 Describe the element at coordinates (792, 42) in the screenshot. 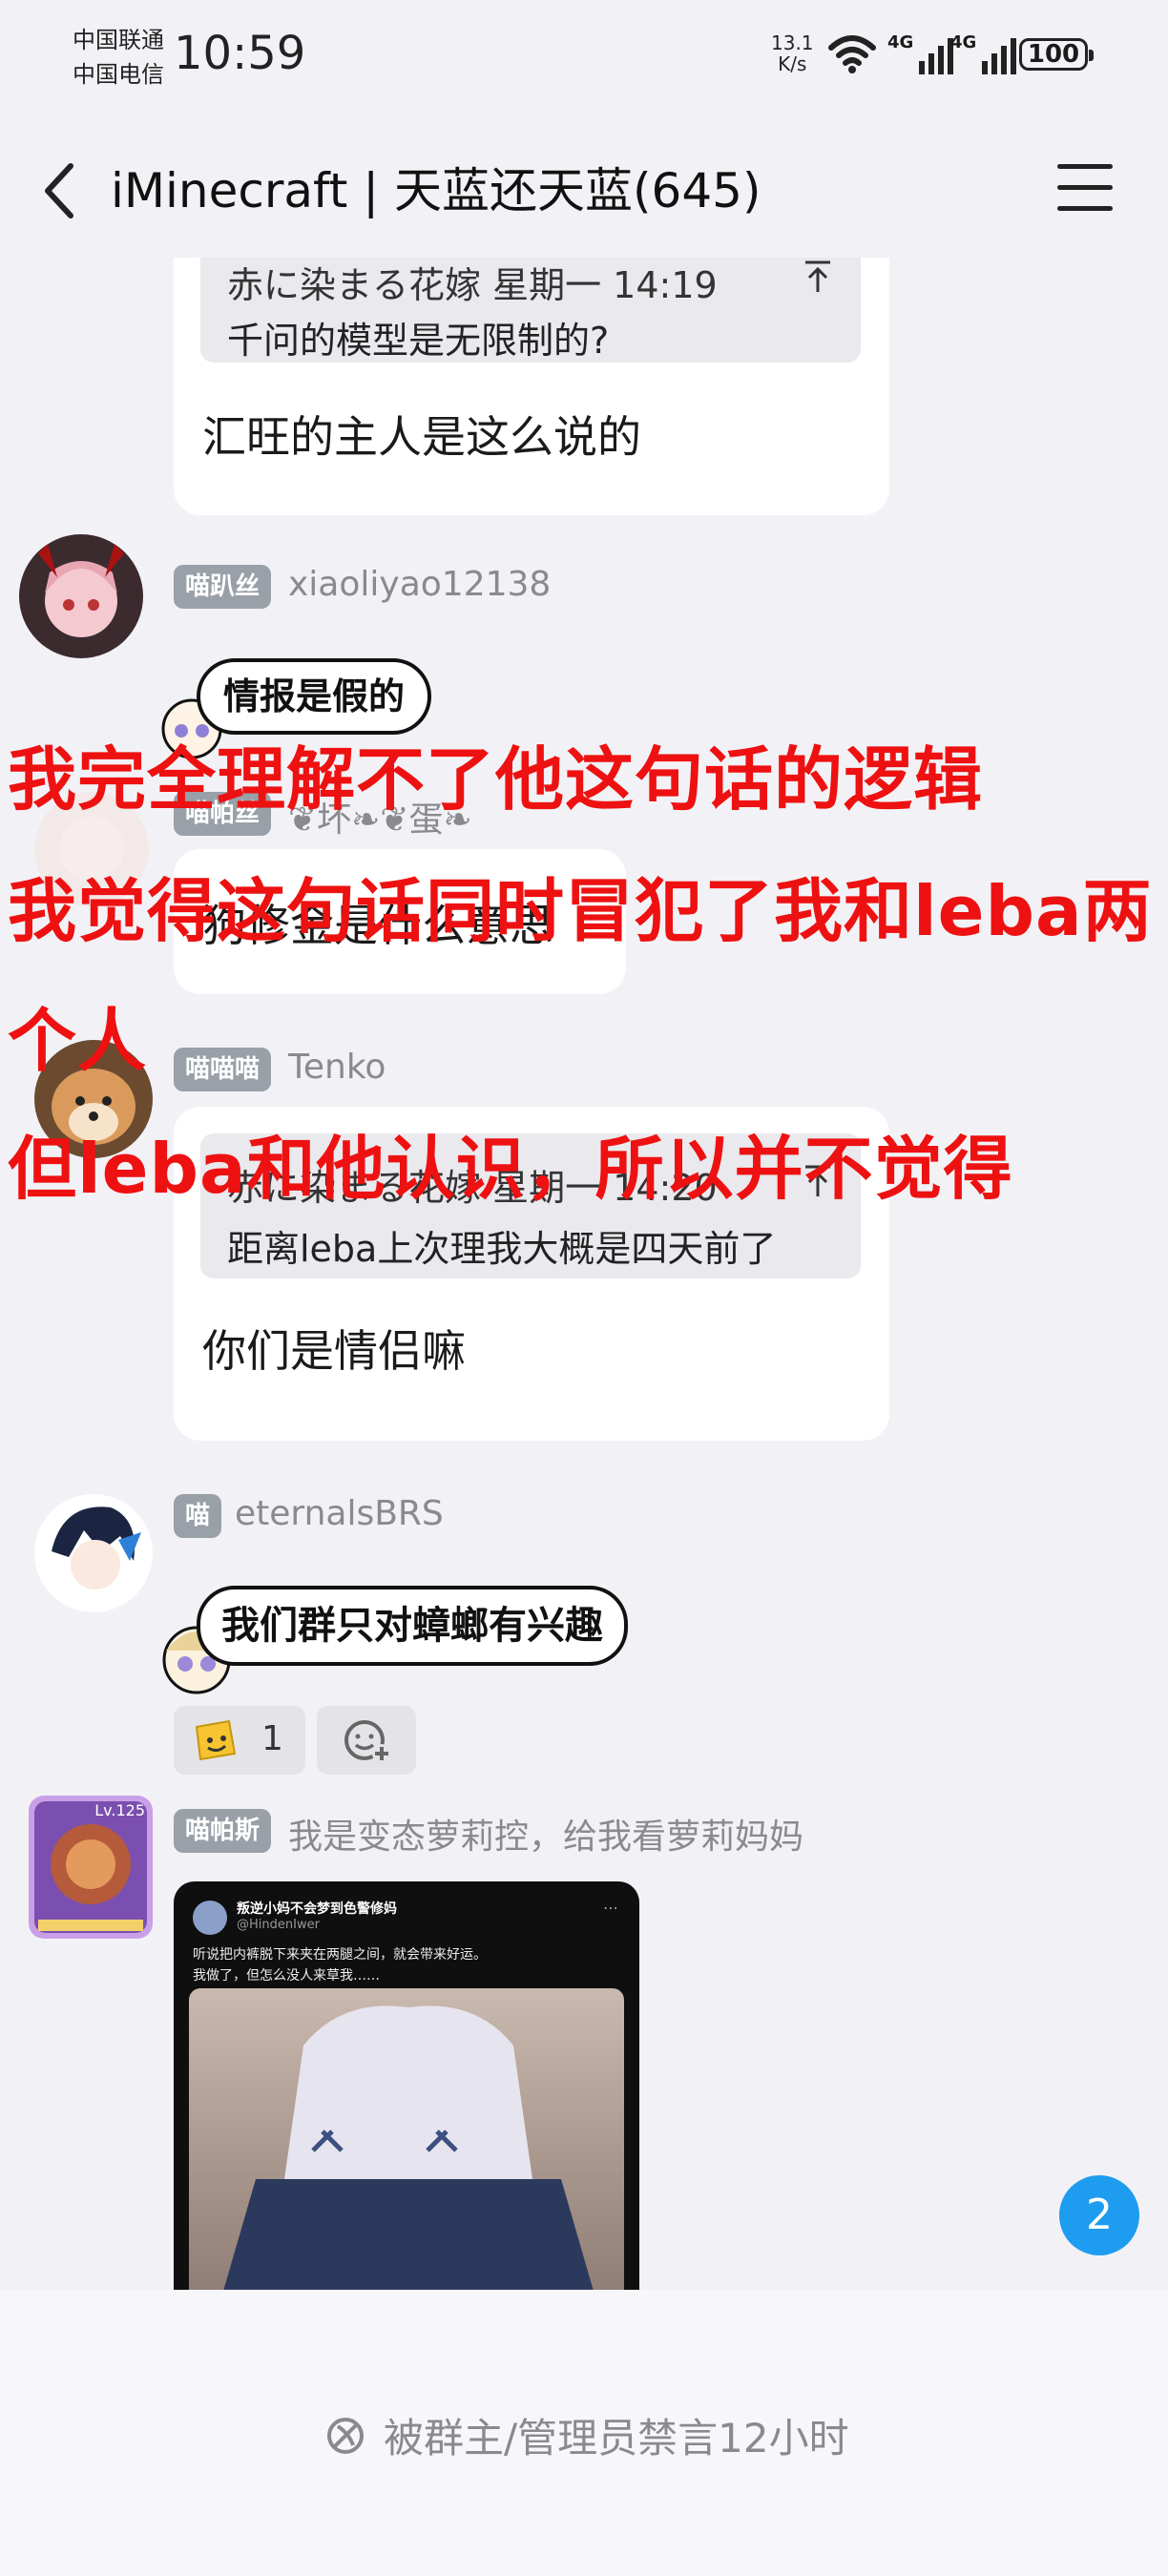

I see `net-speed-value: 13.1` at that location.